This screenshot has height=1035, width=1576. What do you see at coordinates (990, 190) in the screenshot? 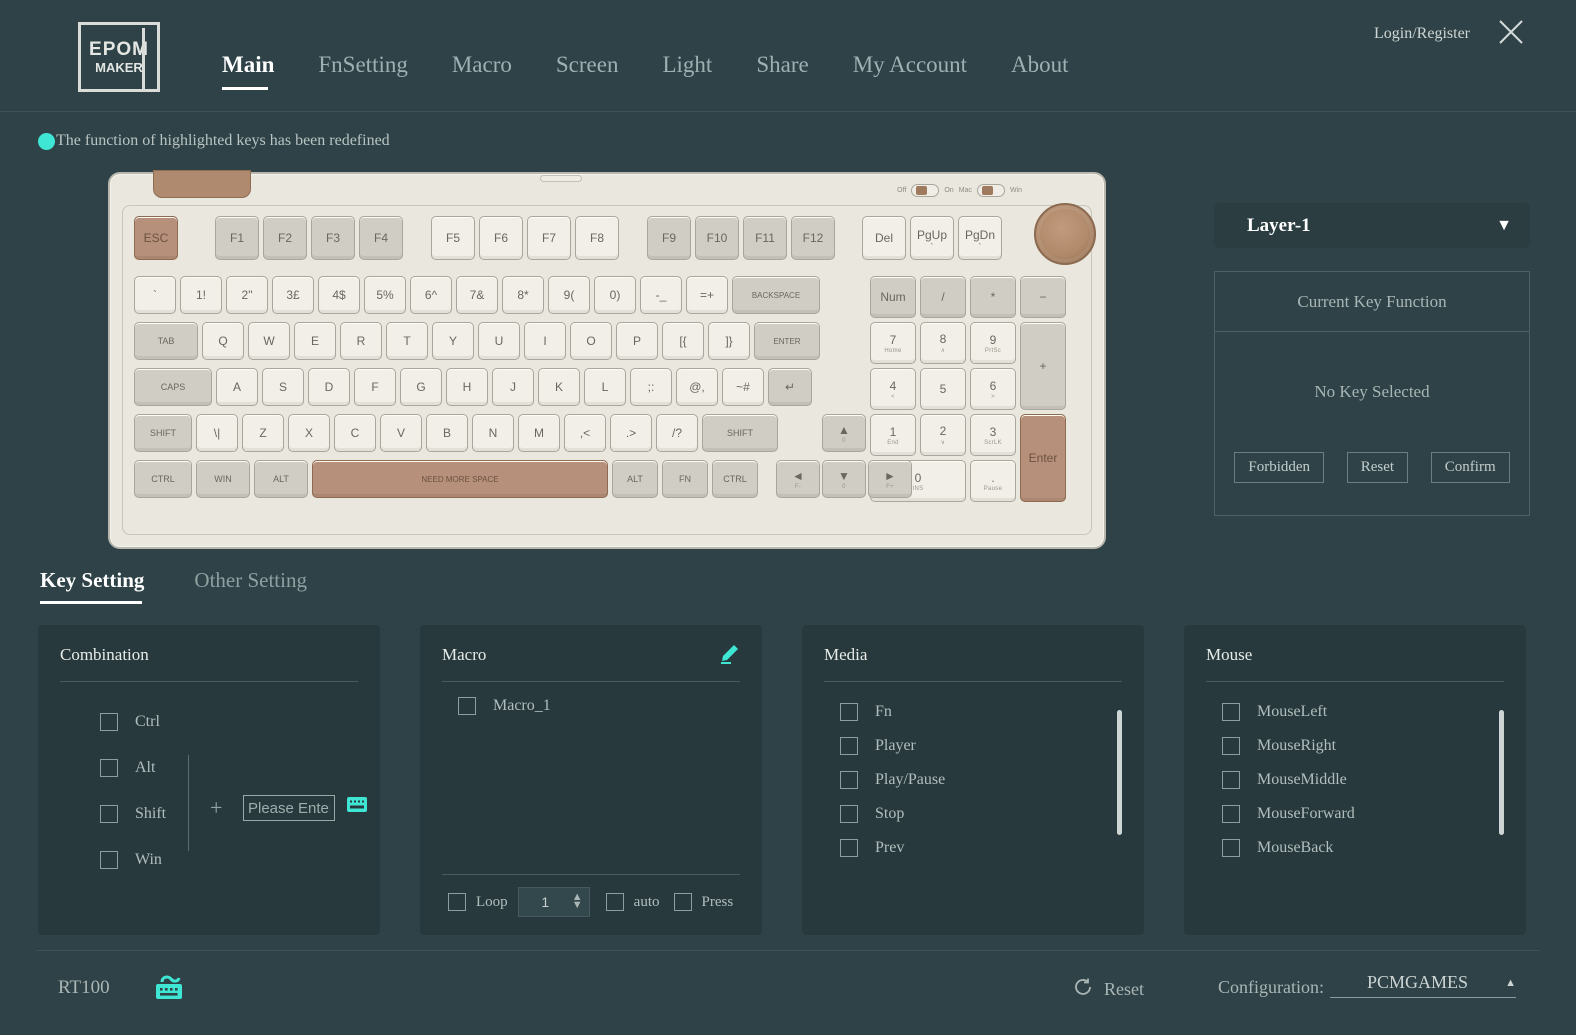
I see `toggle-switch-os` at bounding box center [990, 190].